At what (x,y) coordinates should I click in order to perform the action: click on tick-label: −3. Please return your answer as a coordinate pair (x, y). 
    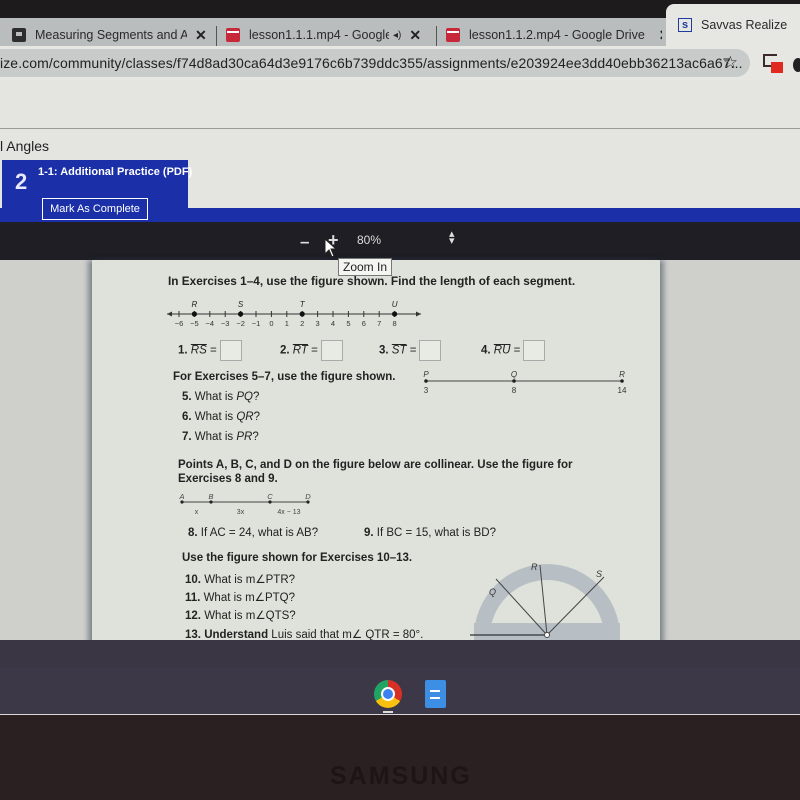
    Looking at the image, I should click on (225, 323).